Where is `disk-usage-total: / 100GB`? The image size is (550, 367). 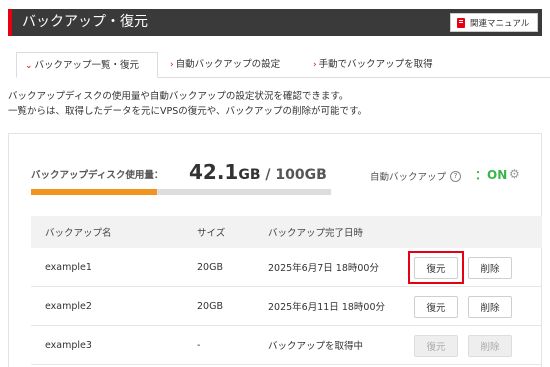
disk-usage-total: / 100GB is located at coordinates (293, 175).